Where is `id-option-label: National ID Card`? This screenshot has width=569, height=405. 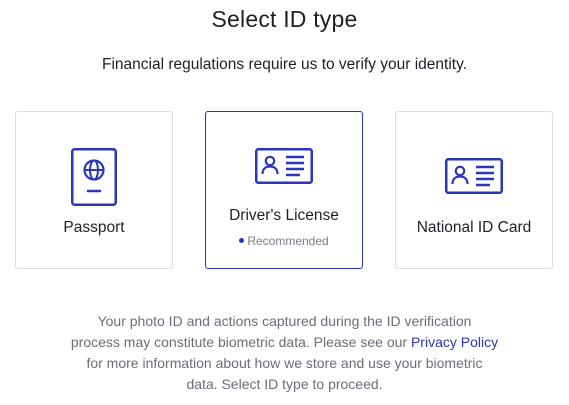
id-option-label: National ID Card is located at coordinates (474, 227).